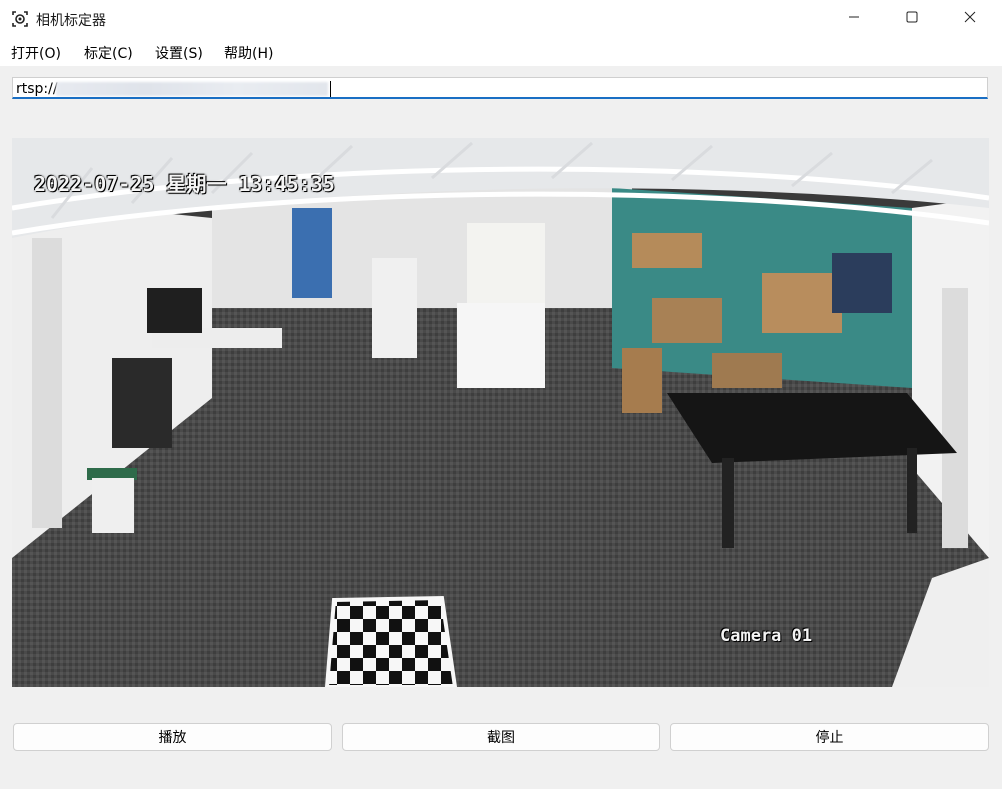 The image size is (1002, 789). What do you see at coordinates (172, 737) in the screenshot?
I see `play-button: 播放` at bounding box center [172, 737].